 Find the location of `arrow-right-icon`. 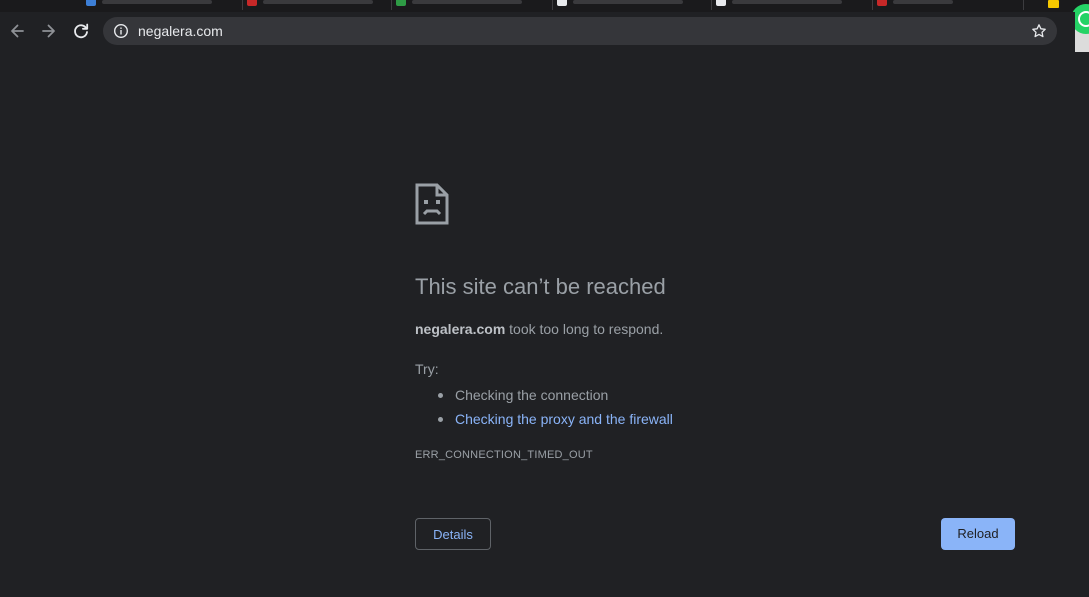

arrow-right-icon is located at coordinates (48, 31).